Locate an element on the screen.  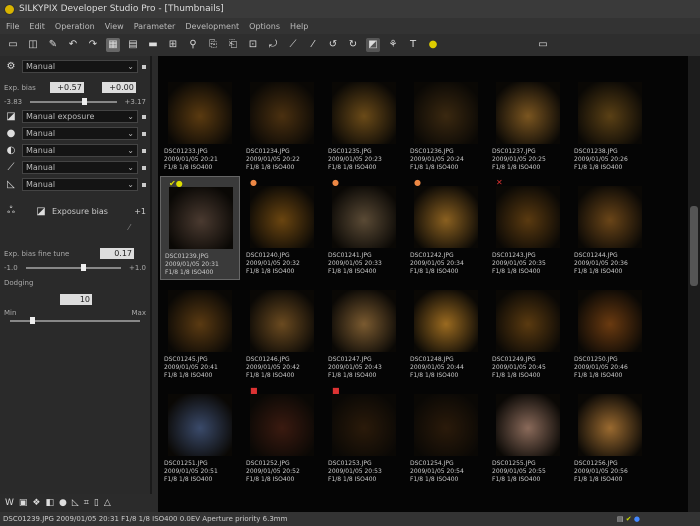
noise-icon: ● is located at coordinates (63, 503).